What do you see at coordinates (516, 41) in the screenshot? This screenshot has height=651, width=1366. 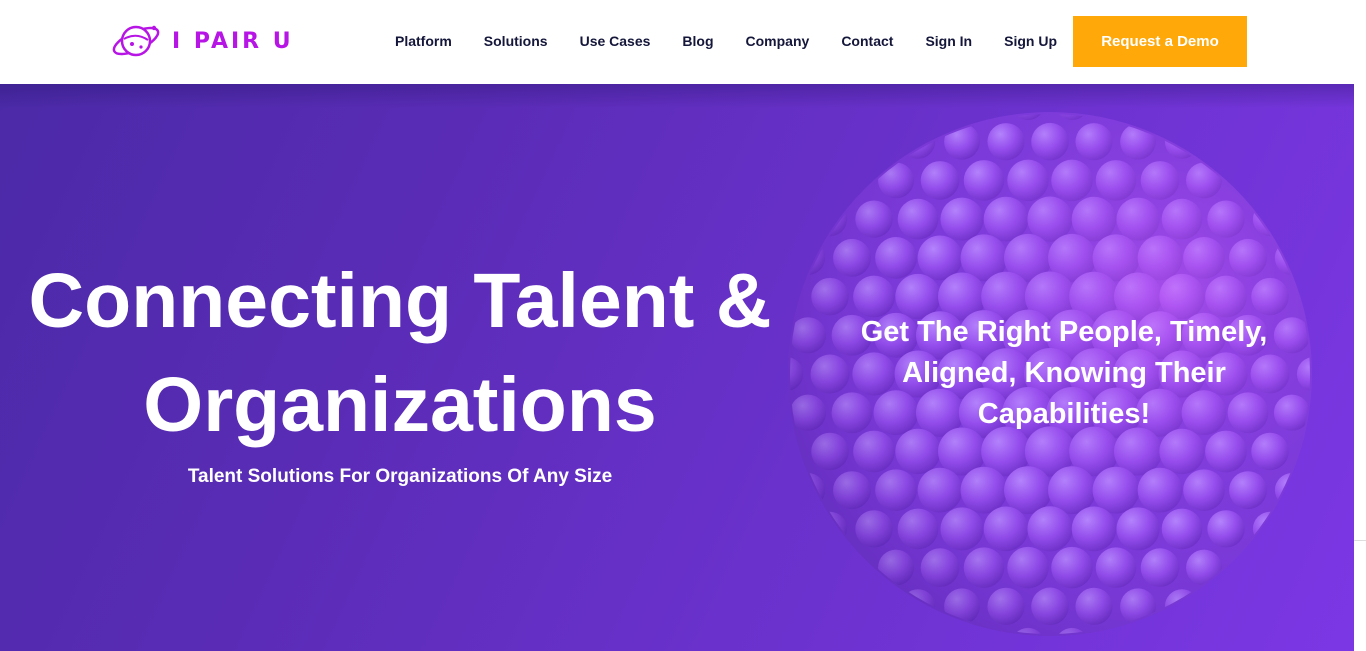 I see `nav-solutions: Solutions` at bounding box center [516, 41].